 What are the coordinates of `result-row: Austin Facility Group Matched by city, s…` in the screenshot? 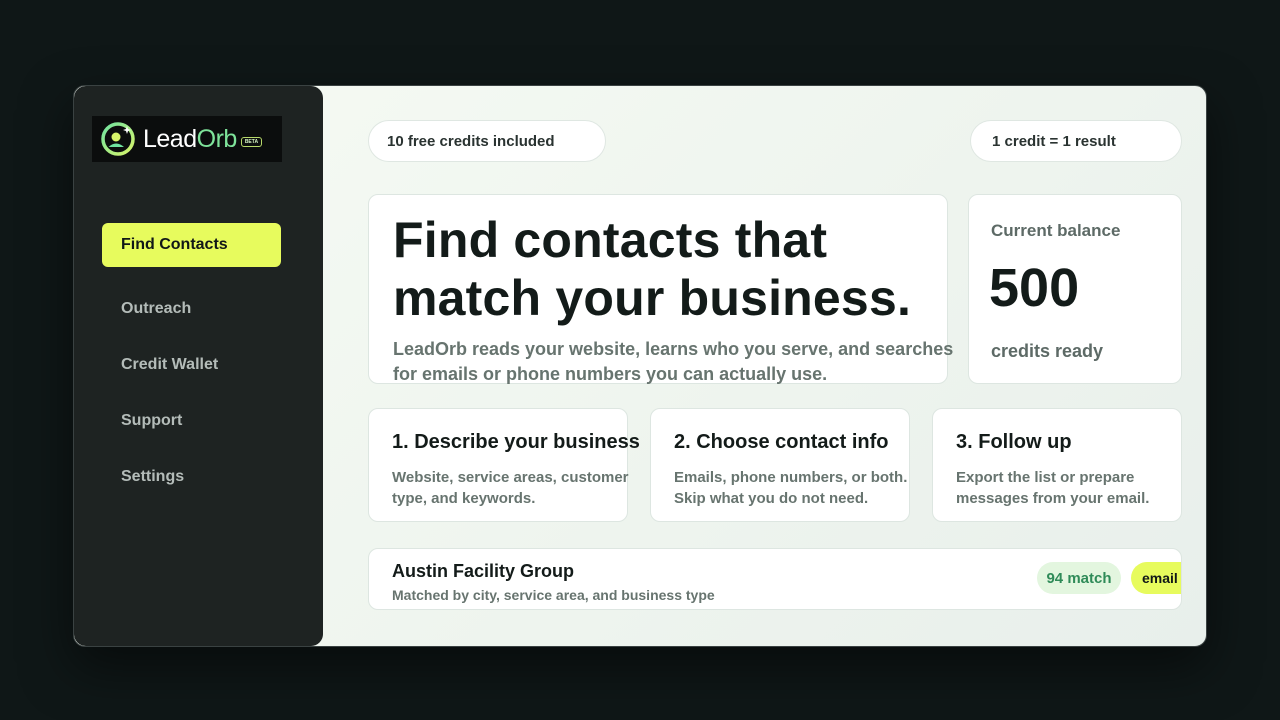 It's located at (775, 579).